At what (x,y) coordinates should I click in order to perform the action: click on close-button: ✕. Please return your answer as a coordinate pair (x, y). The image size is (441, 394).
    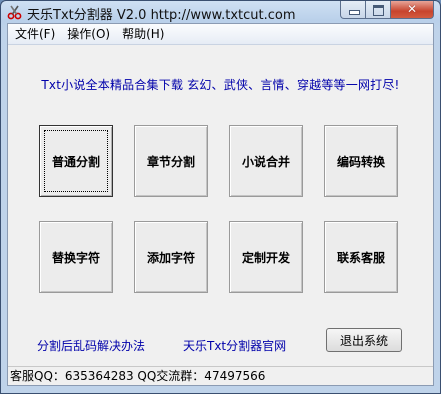
    Looking at the image, I should click on (412, 10).